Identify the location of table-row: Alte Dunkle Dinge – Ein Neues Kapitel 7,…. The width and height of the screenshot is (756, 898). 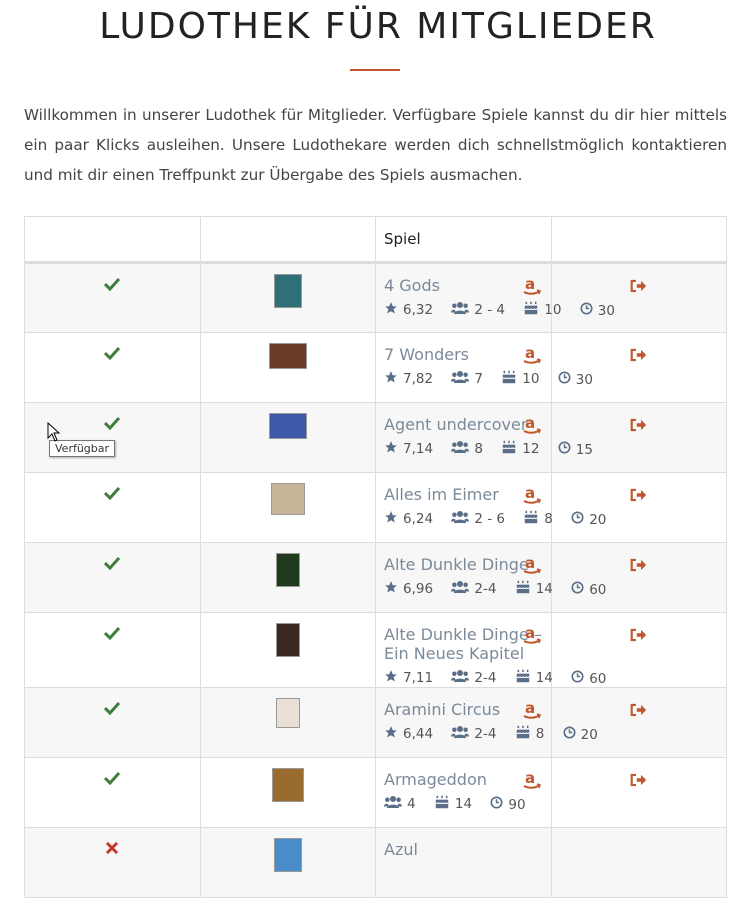
(375, 650).